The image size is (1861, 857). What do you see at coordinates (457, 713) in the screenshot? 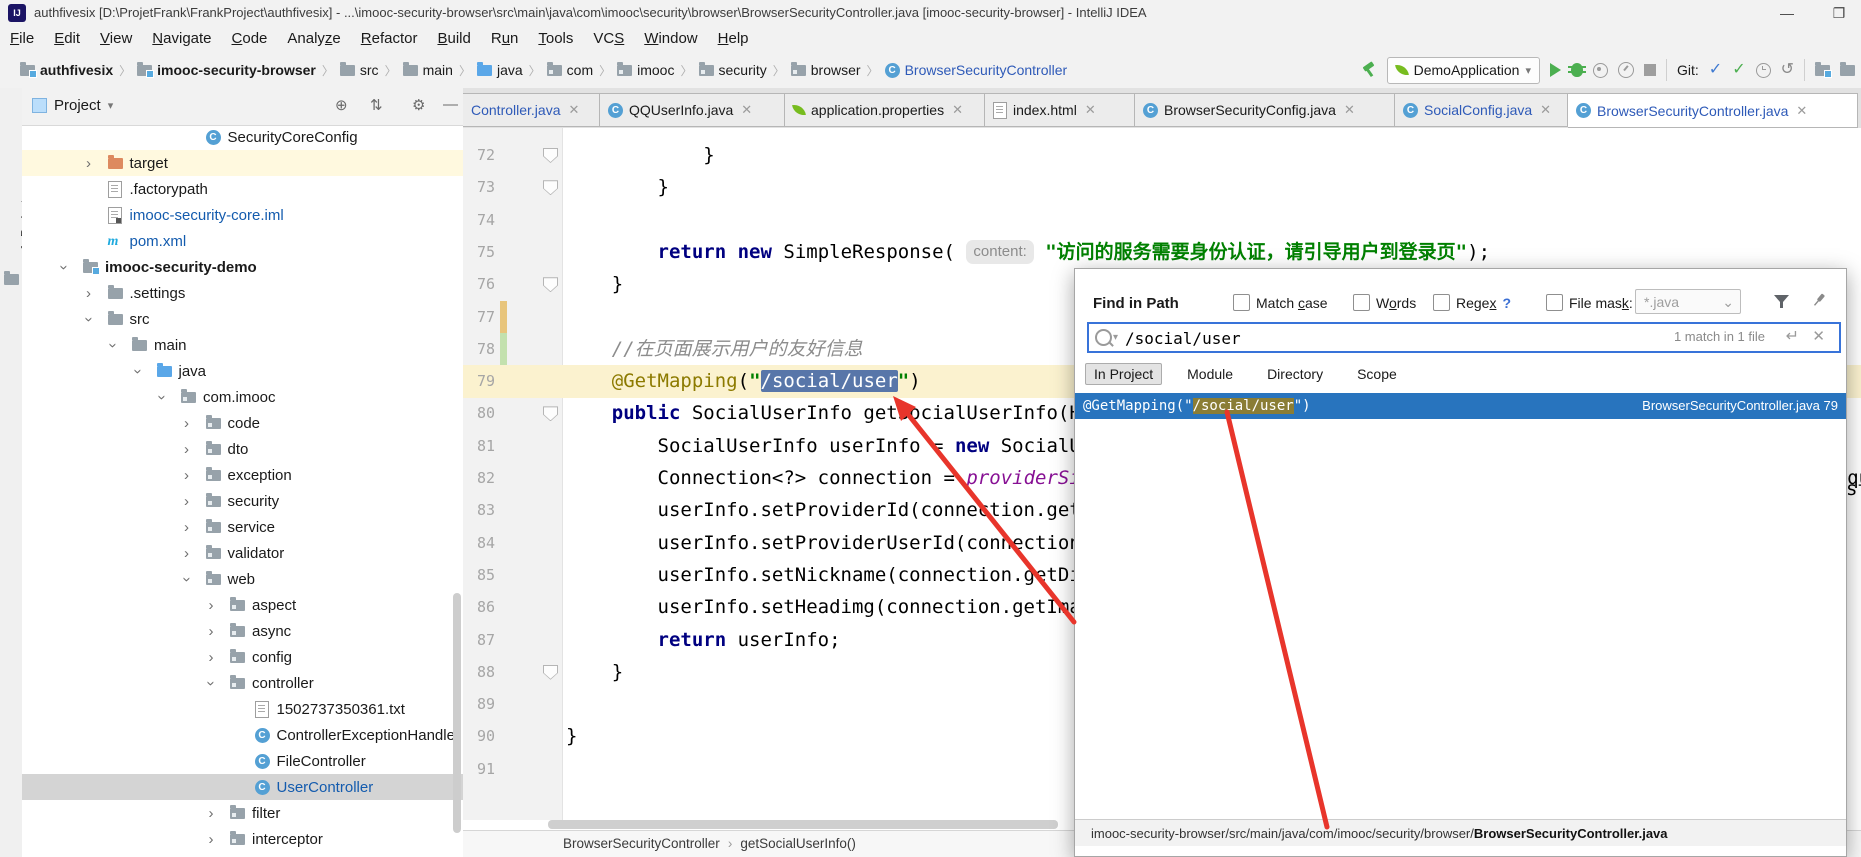
I see `project-tree-scrollbar` at bounding box center [457, 713].